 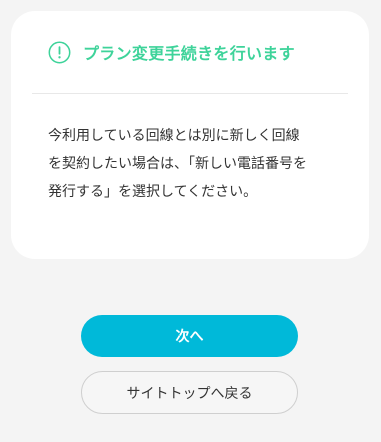 I want to click on body-line-2: を契約したい場合は、「新しい電話番号を, so click(x=177, y=164).